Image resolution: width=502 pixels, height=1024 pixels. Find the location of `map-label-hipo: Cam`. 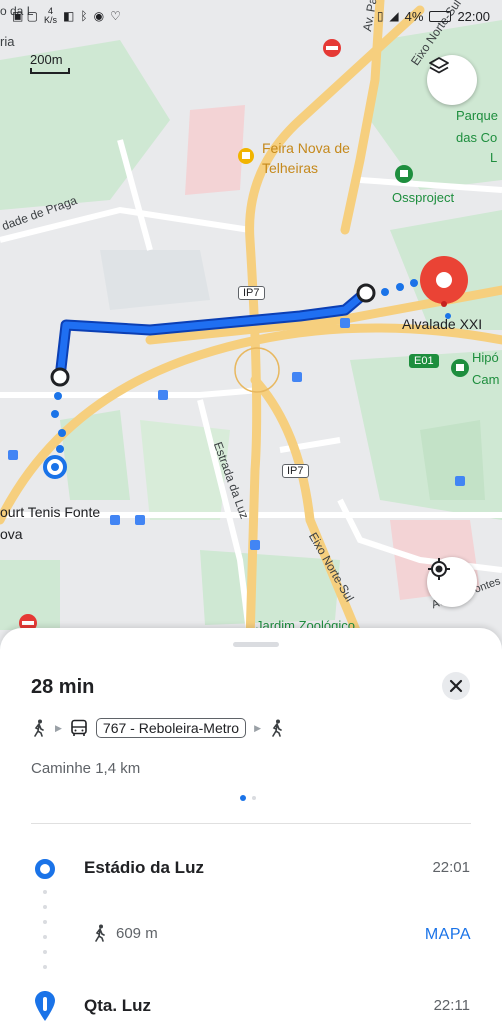

map-label-hipo: Cam is located at coordinates (486, 379).